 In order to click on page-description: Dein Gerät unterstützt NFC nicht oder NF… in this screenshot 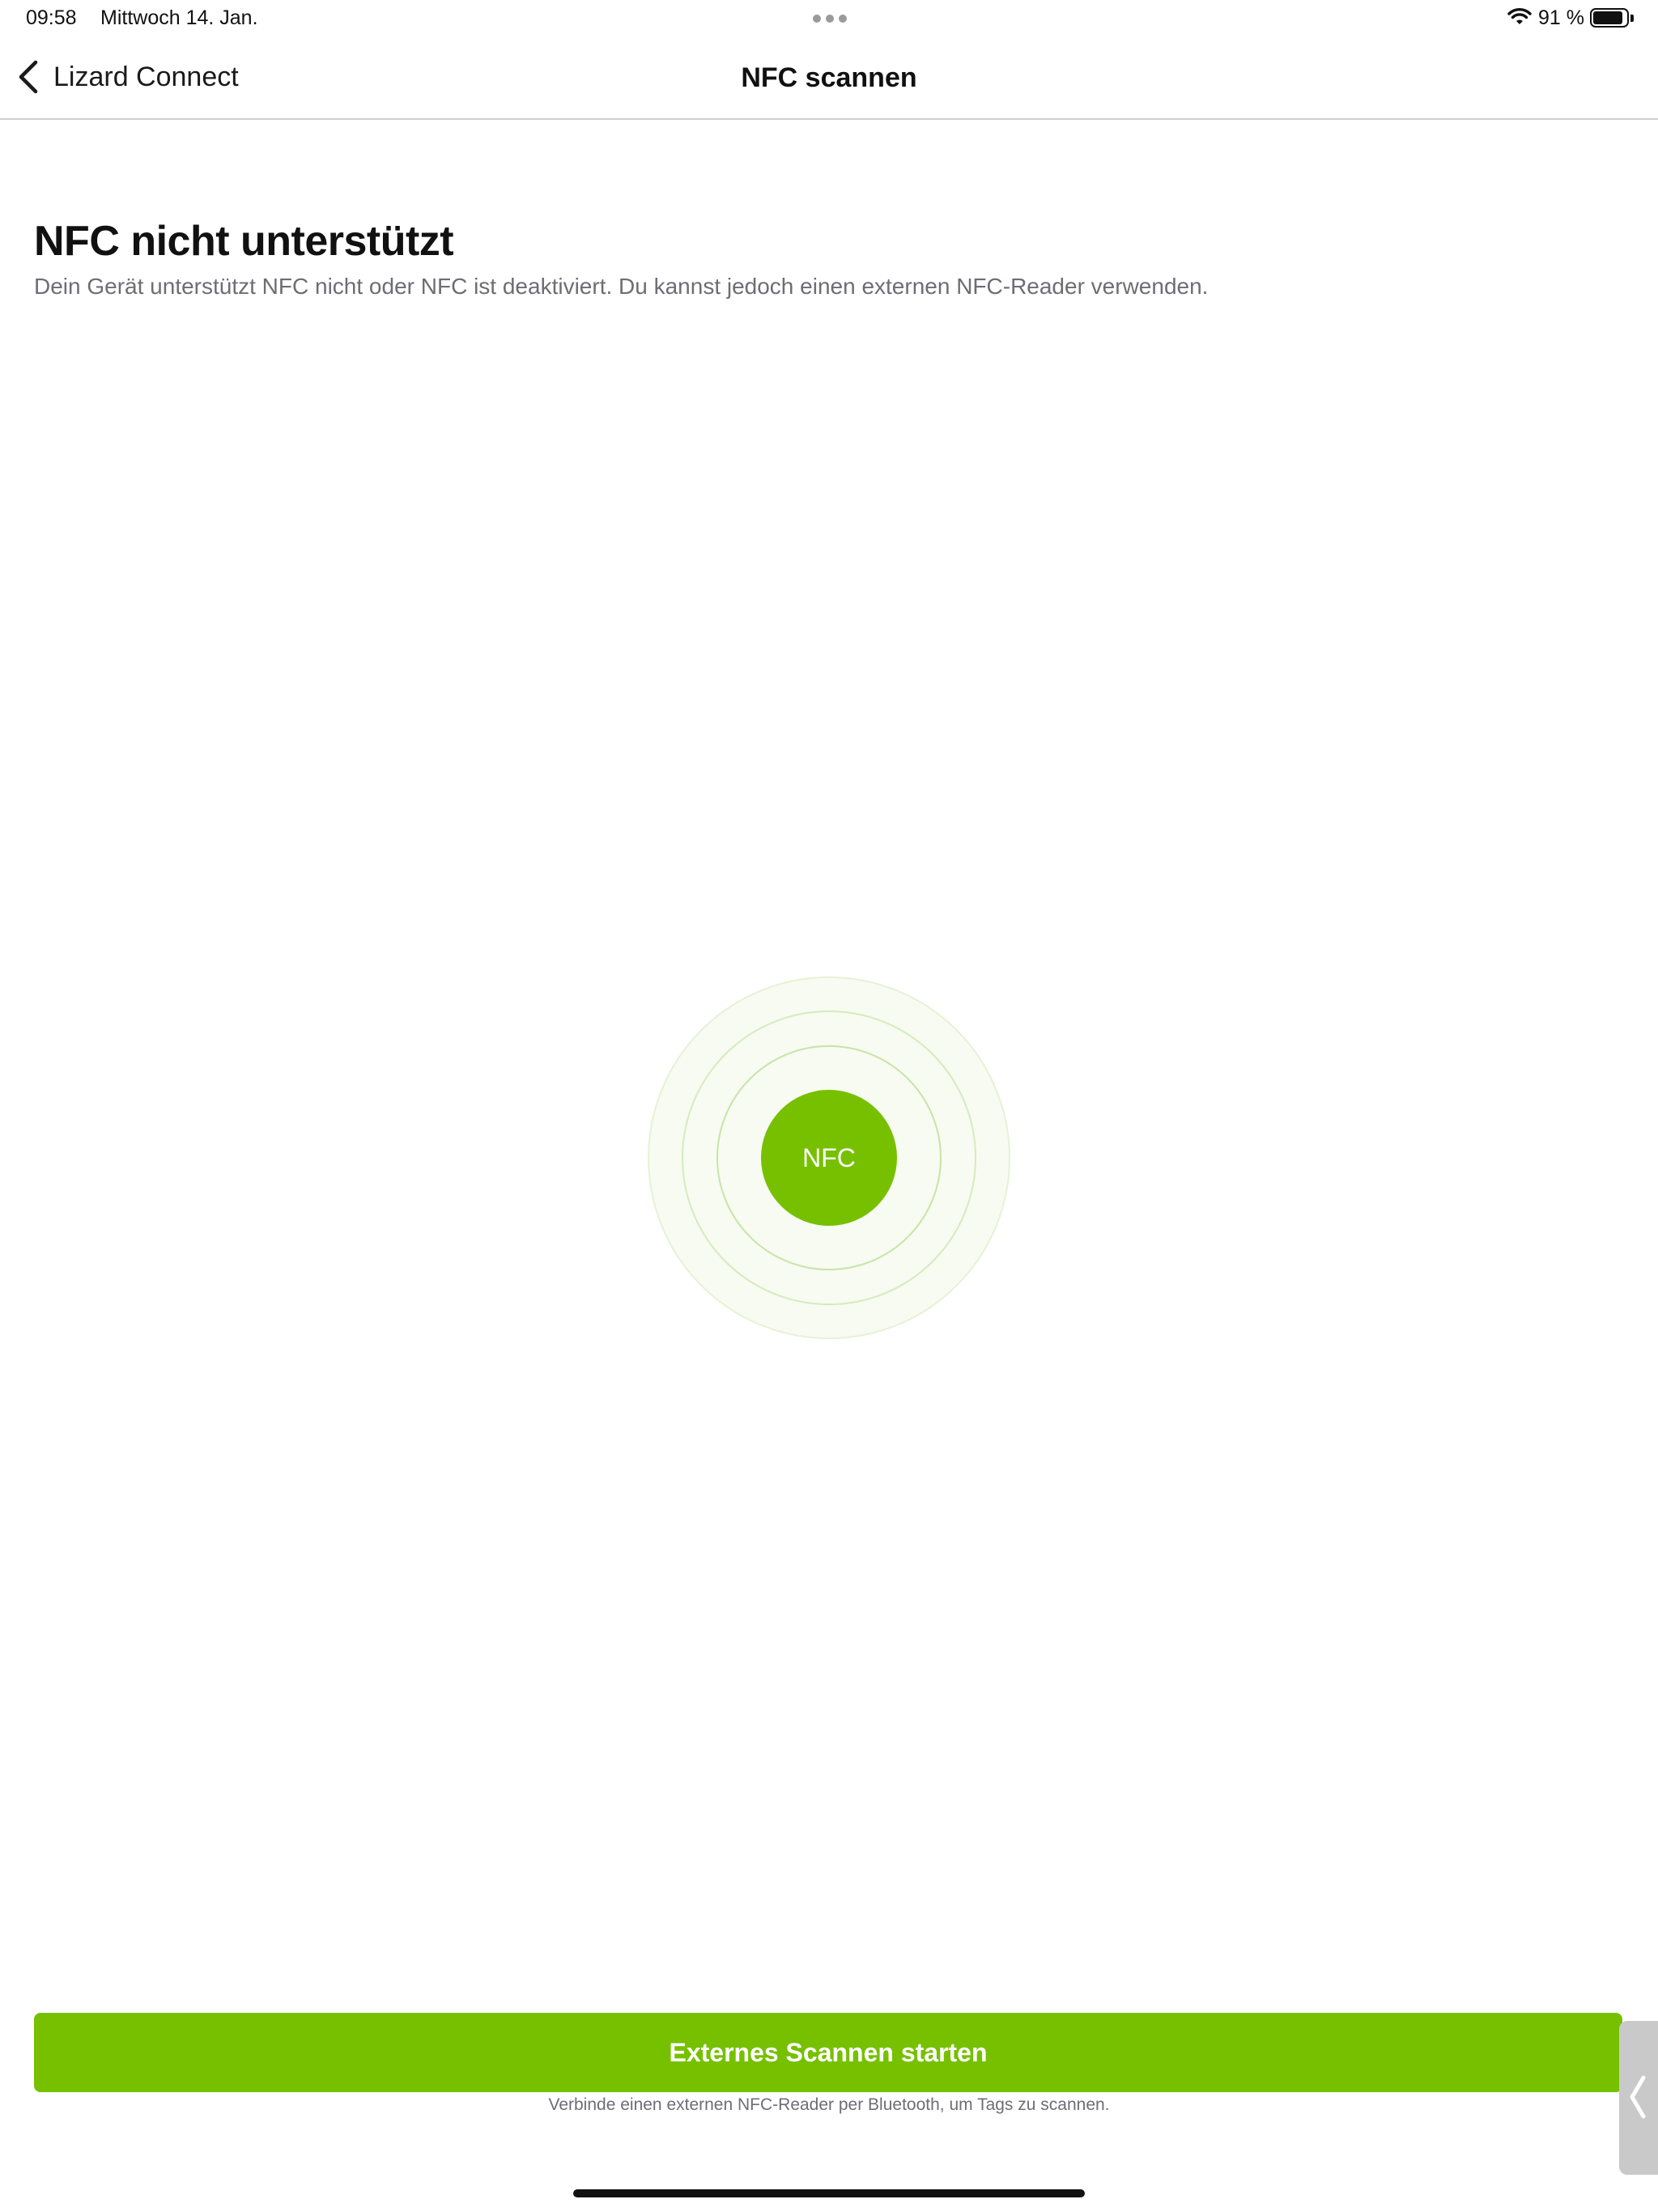, I will do `click(621, 286)`.